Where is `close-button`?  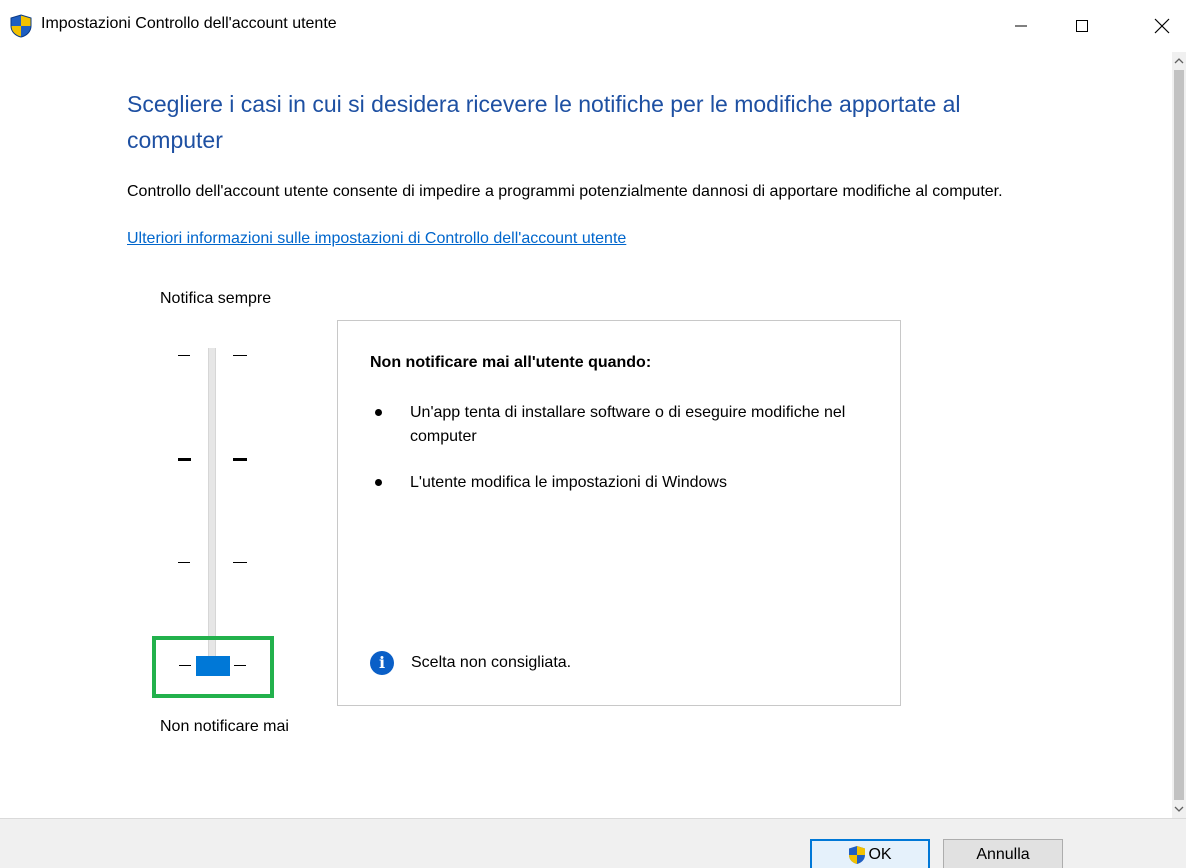 close-button is located at coordinates (1162, 26).